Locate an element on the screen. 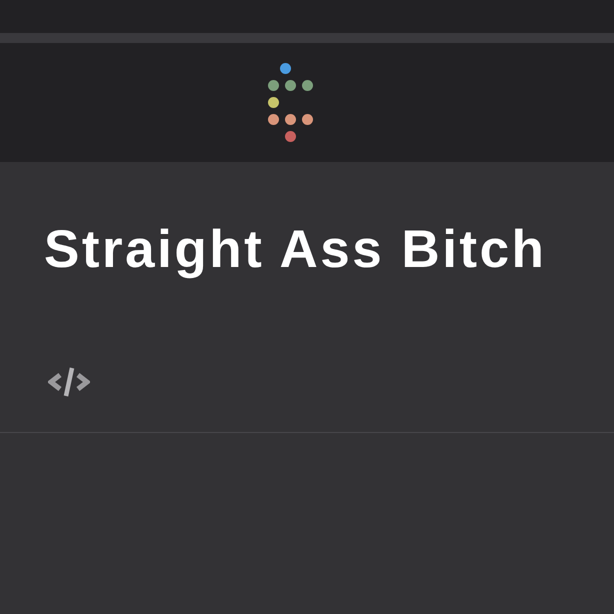 The width and height of the screenshot is (614, 614). dot-logo-icon is located at coordinates (290, 102).